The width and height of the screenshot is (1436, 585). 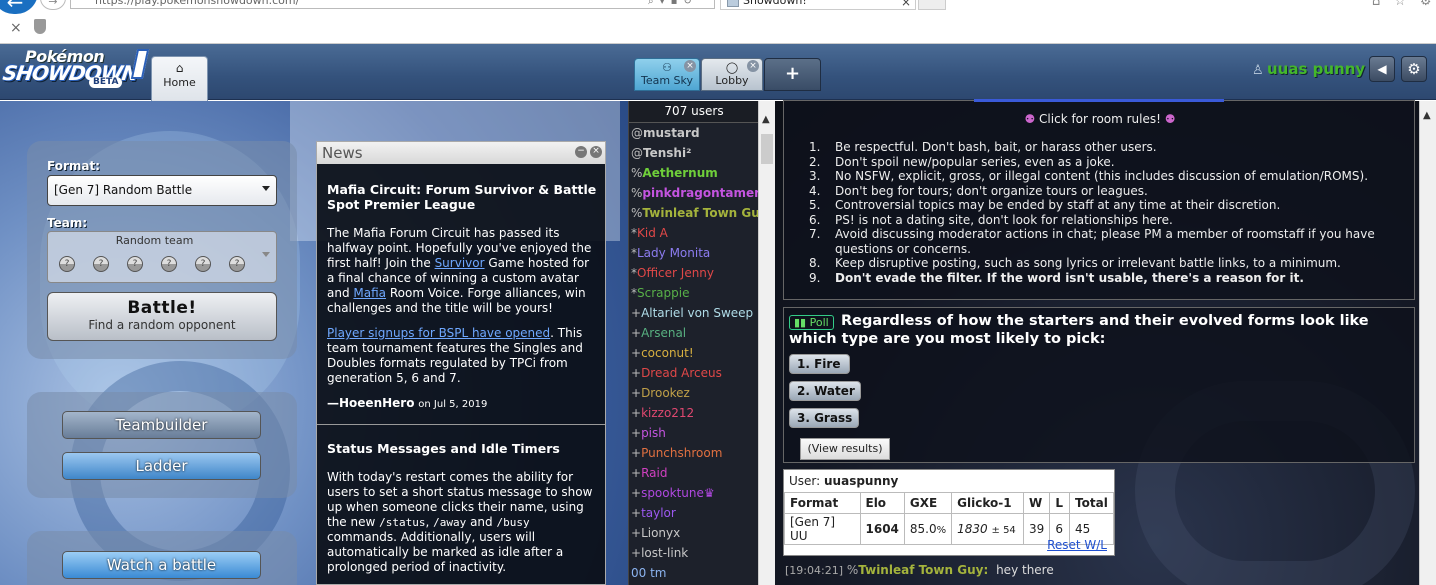 What do you see at coordinates (135, 264) in the screenshot?
I see `pokeball-icon: ?` at bounding box center [135, 264].